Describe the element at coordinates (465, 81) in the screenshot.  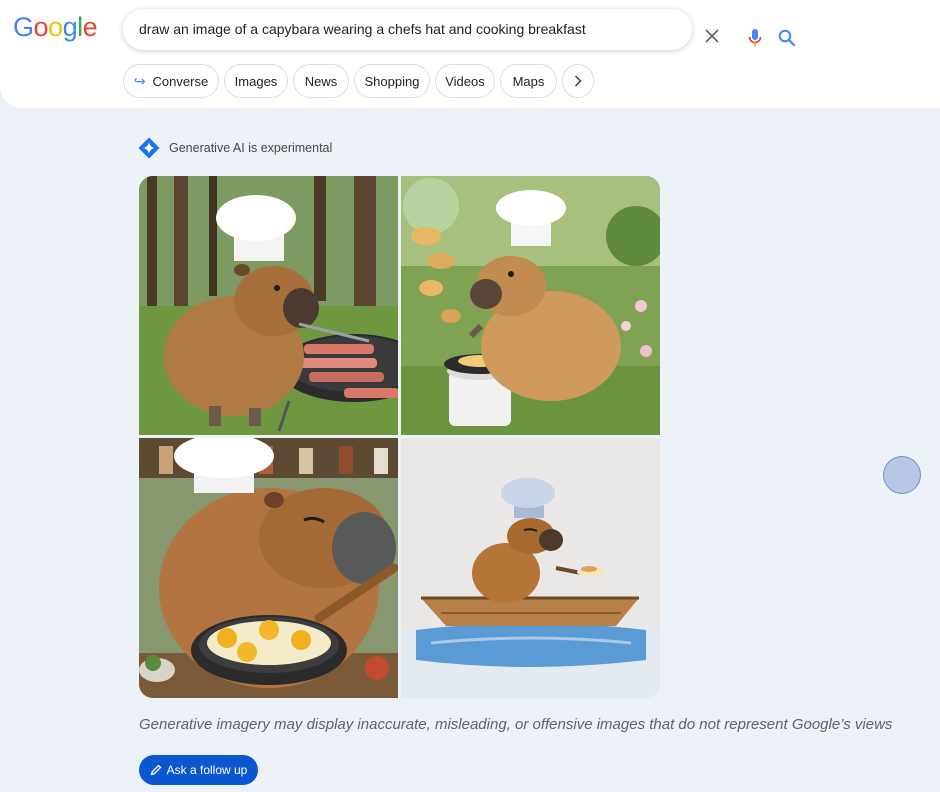
I see `chip-videos: Videos` at that location.